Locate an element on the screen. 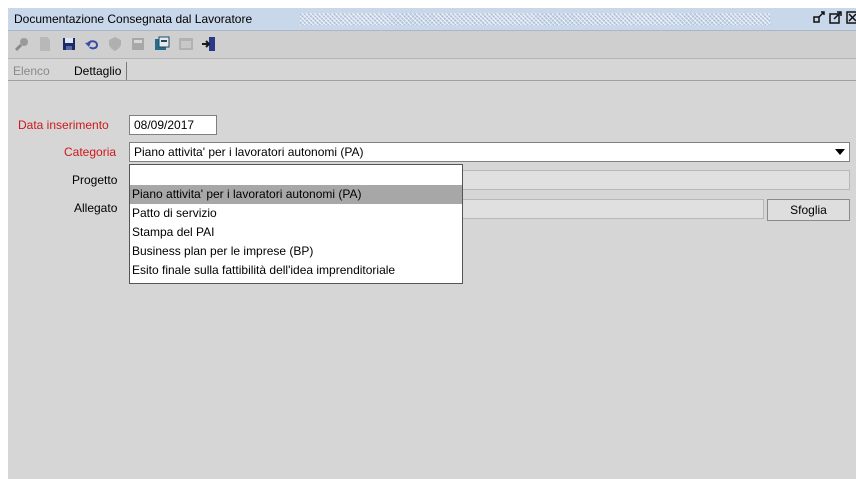  shield-icon is located at coordinates (115, 44).